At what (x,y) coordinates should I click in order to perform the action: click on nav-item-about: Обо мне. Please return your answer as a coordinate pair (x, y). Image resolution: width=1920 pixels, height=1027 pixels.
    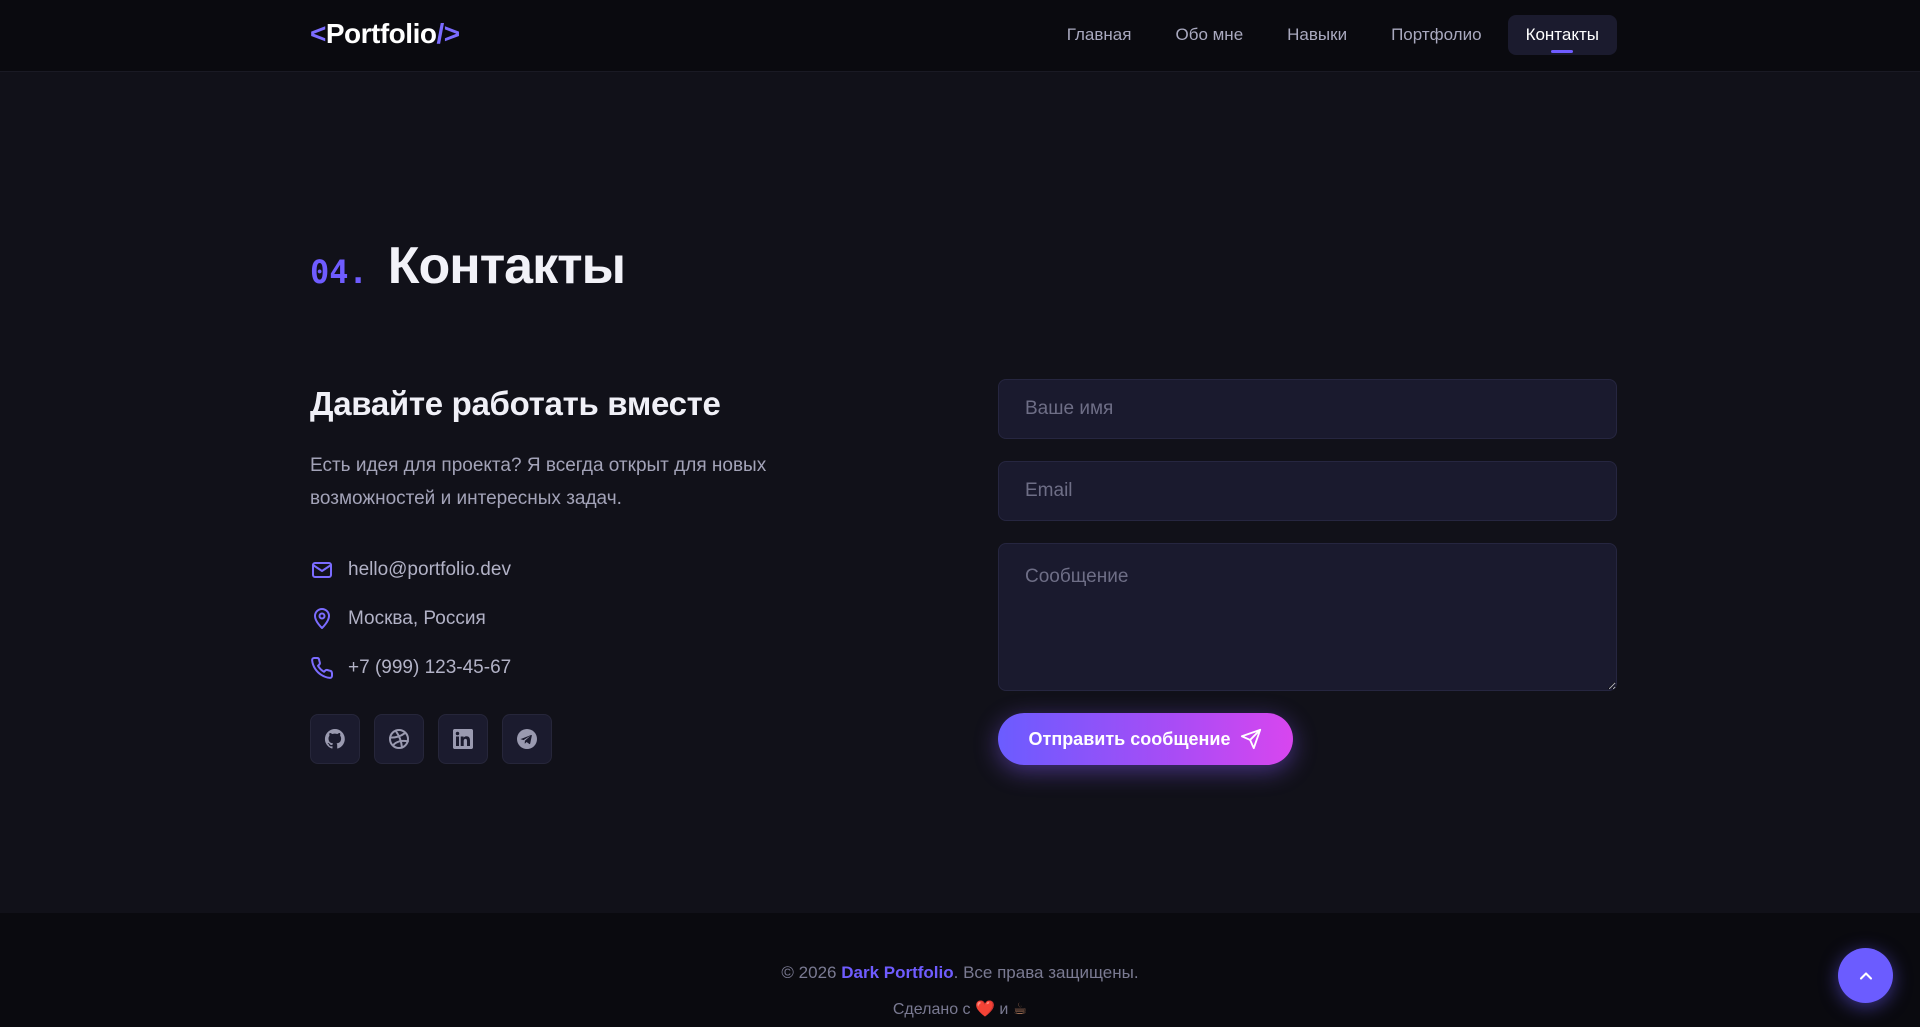
    Looking at the image, I should click on (1209, 35).